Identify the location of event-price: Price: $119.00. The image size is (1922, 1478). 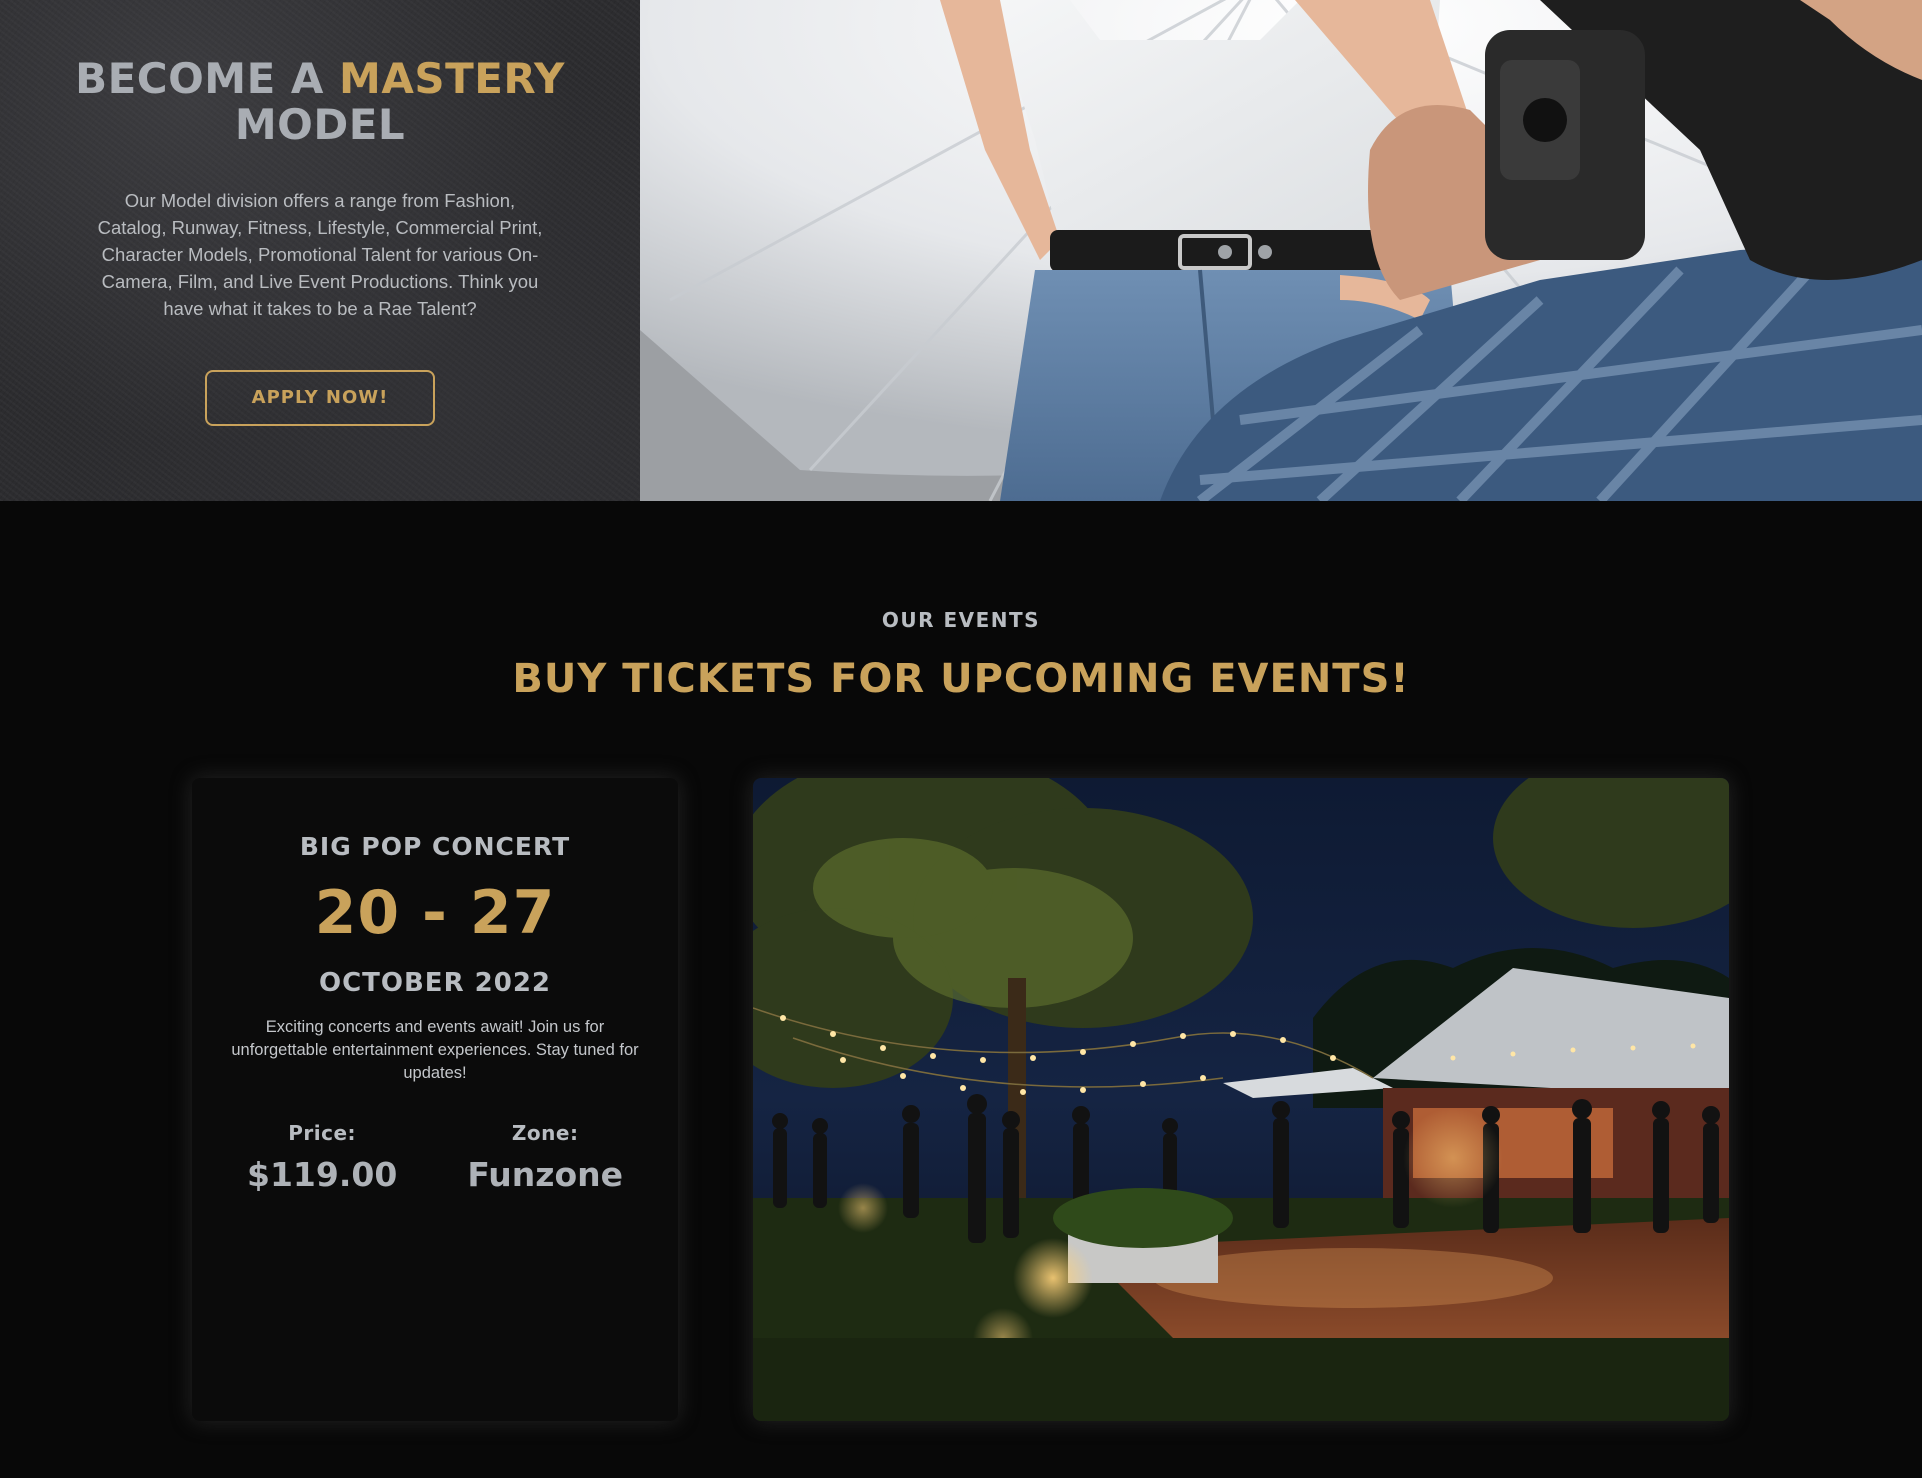
(322, 1157).